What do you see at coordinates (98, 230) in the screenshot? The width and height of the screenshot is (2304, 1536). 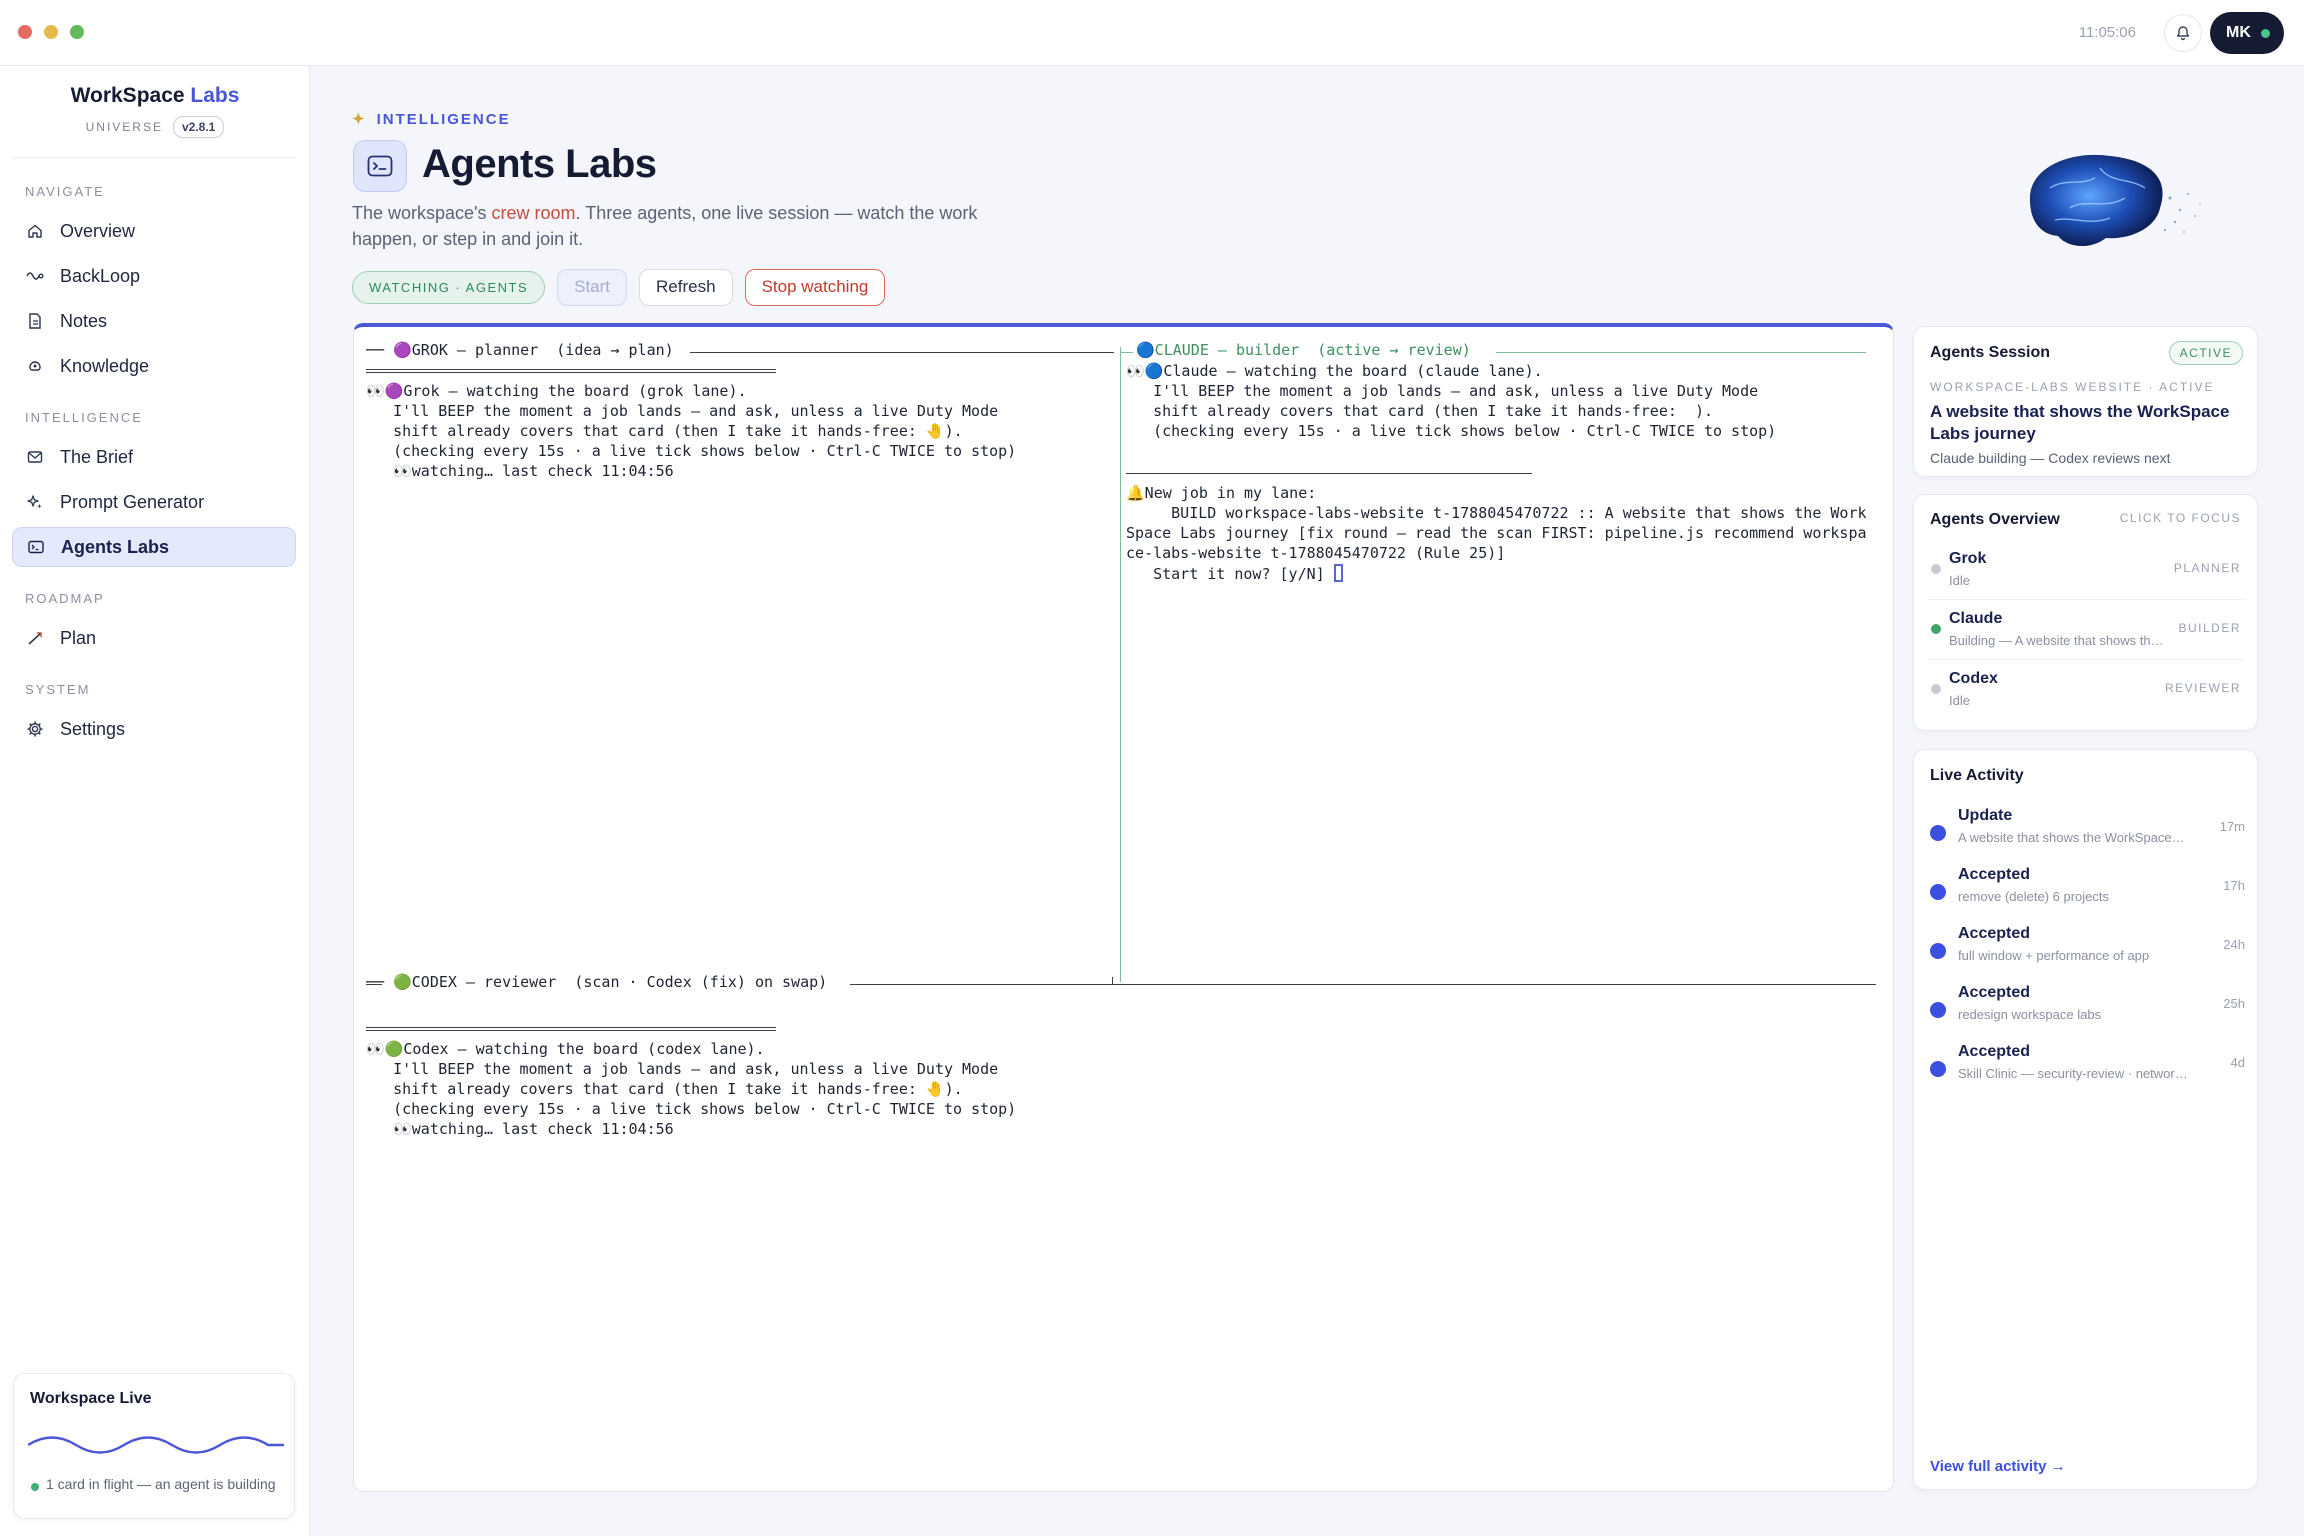 I see `sidebar-item-label: Overview` at bounding box center [98, 230].